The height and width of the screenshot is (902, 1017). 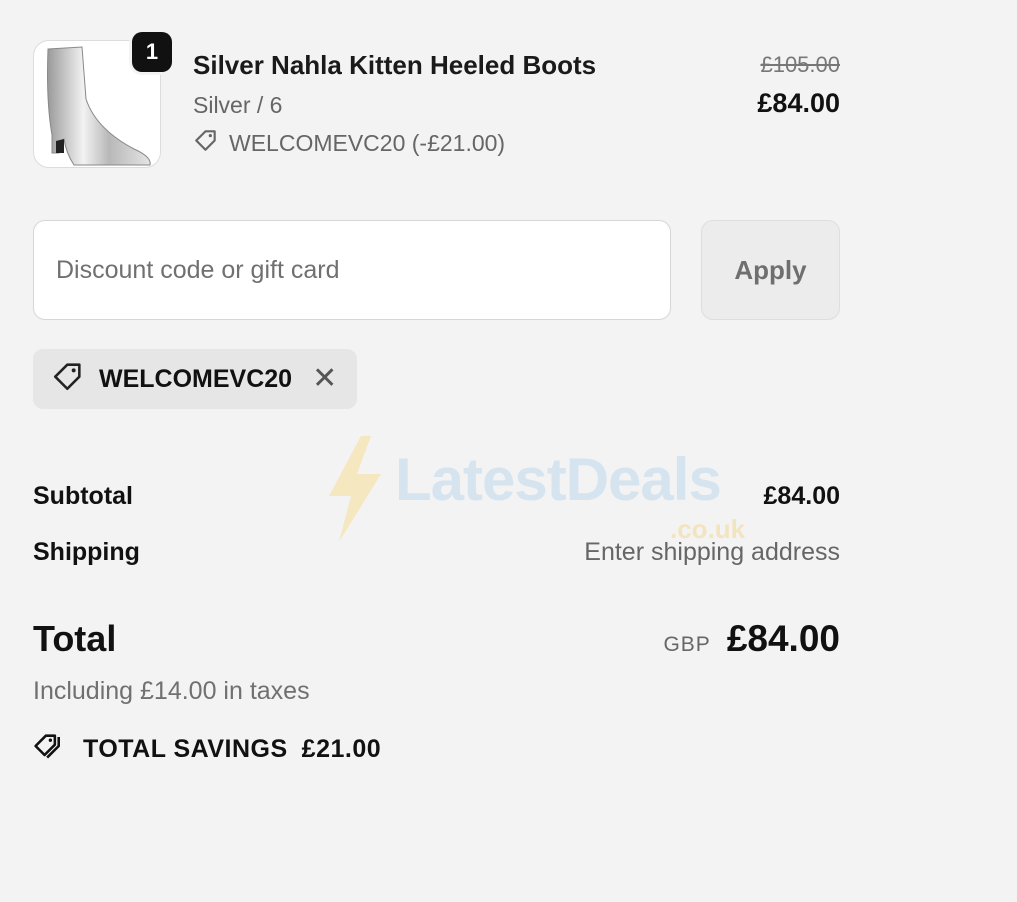 I want to click on current-price: £84.00, so click(x=798, y=103).